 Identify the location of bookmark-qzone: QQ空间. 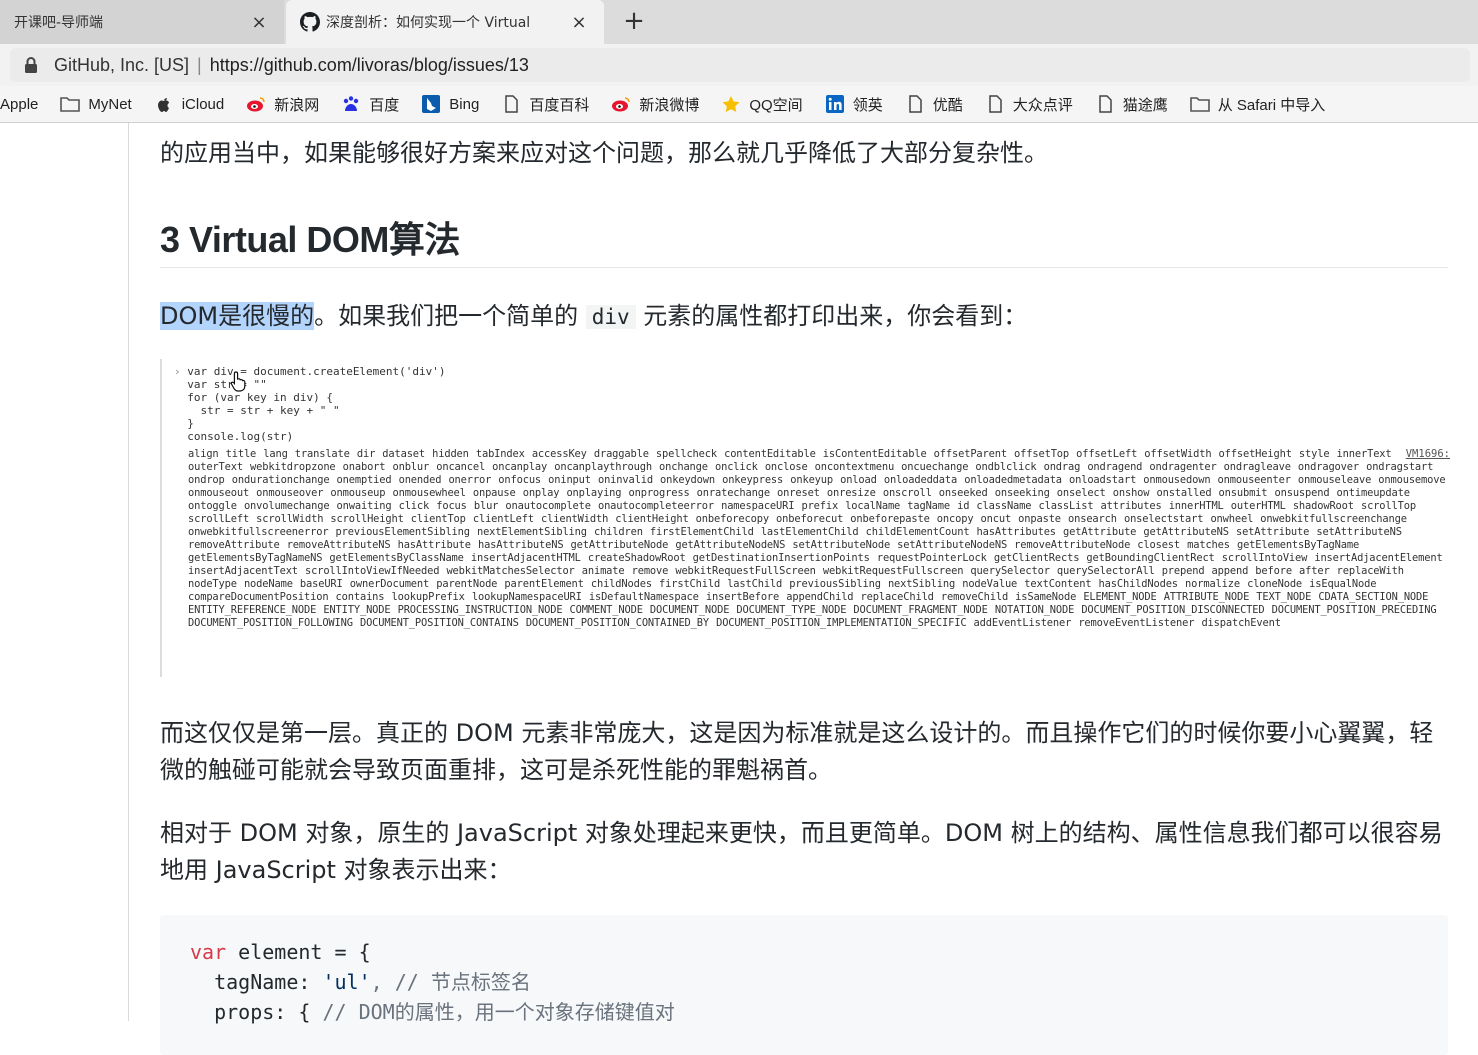
(762, 104).